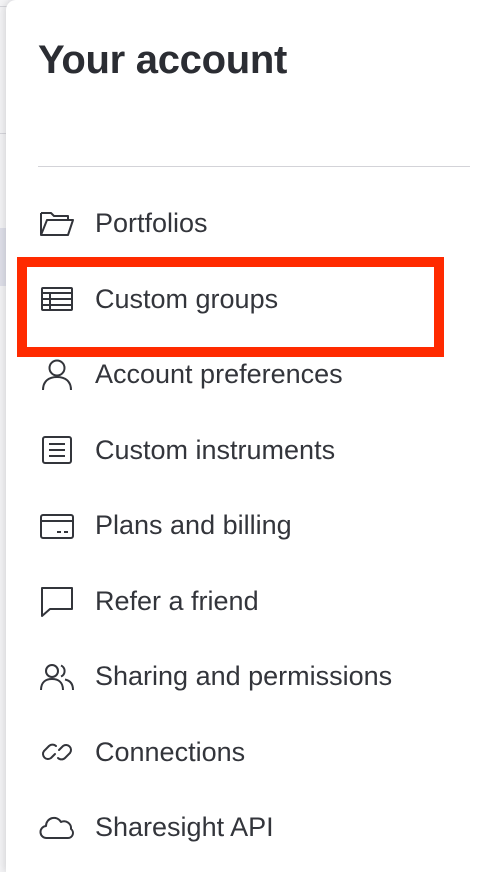 Image resolution: width=500 pixels, height=872 pixels. I want to click on menu-item-custom-groups: Custom groups, so click(254, 300).